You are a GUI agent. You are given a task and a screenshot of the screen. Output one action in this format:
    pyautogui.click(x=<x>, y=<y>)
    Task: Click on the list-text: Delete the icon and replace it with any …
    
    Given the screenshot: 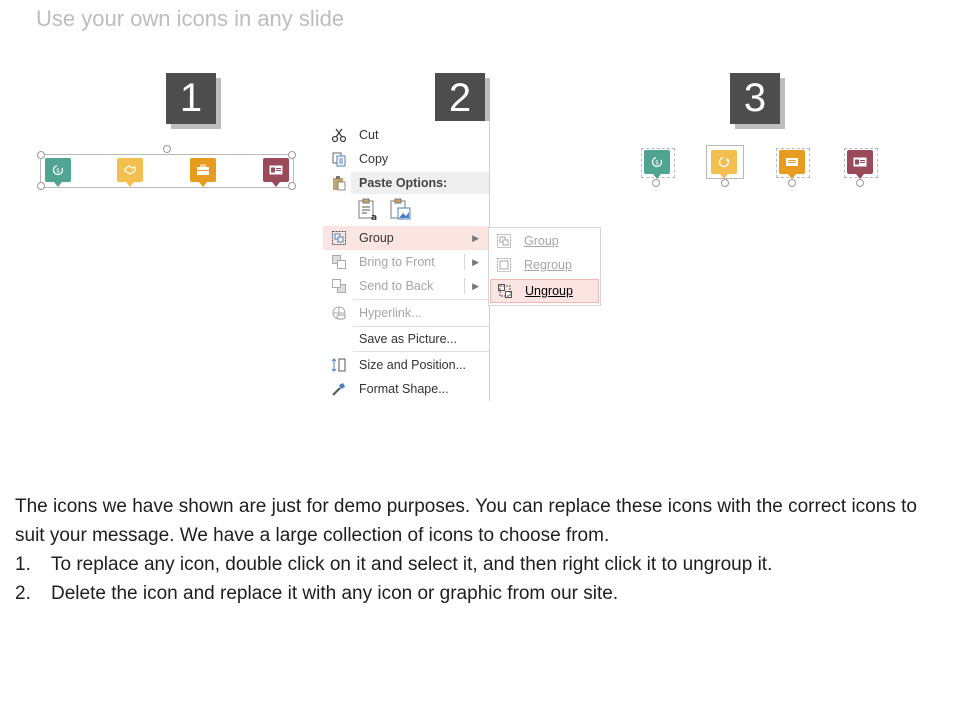 What is the action you would take?
    pyautogui.click(x=335, y=593)
    